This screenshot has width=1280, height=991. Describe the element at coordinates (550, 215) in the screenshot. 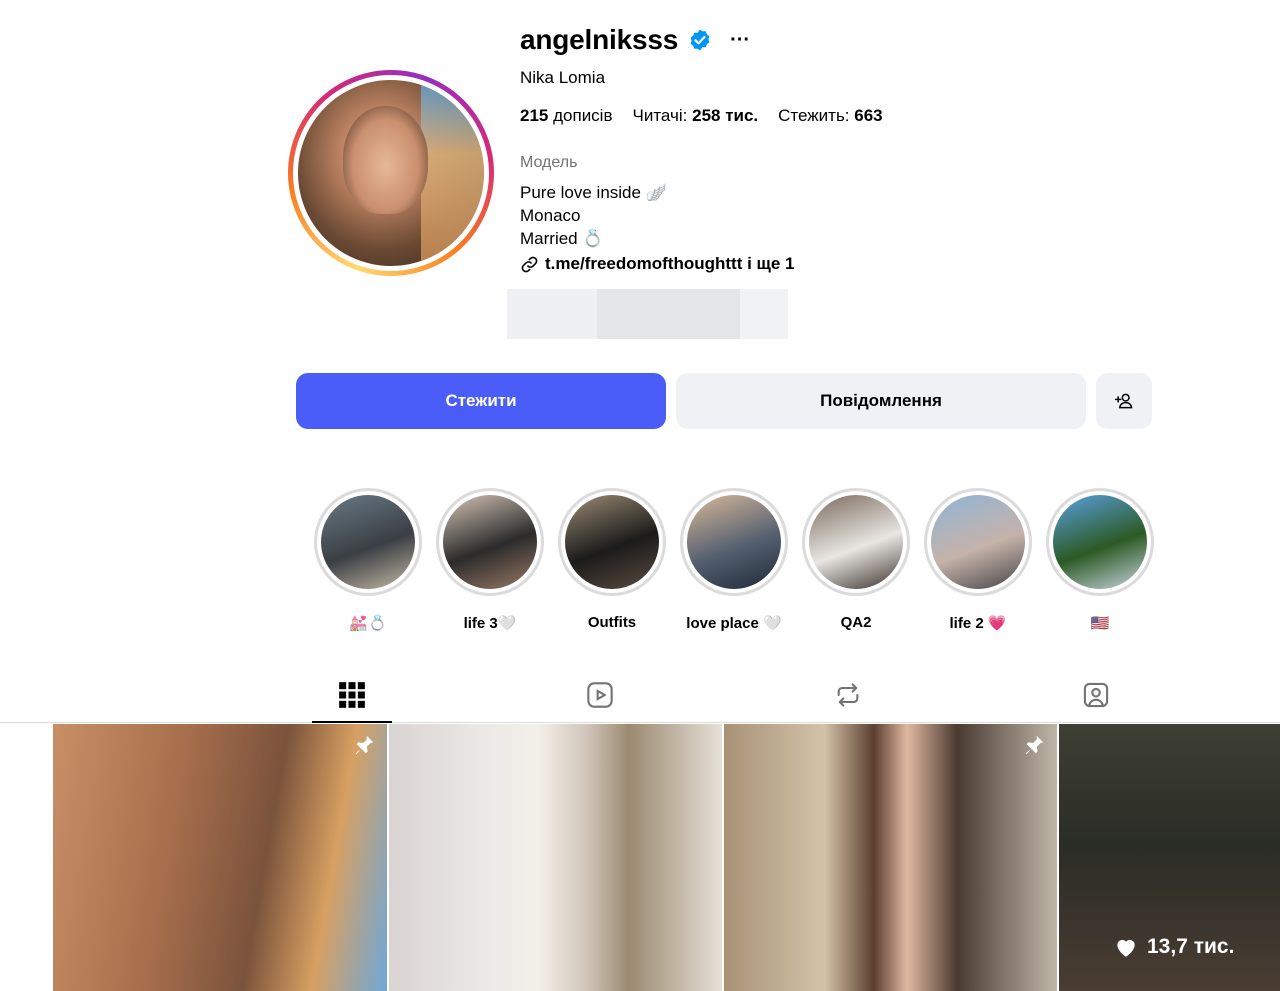

I see `bio-line: Monaco` at that location.